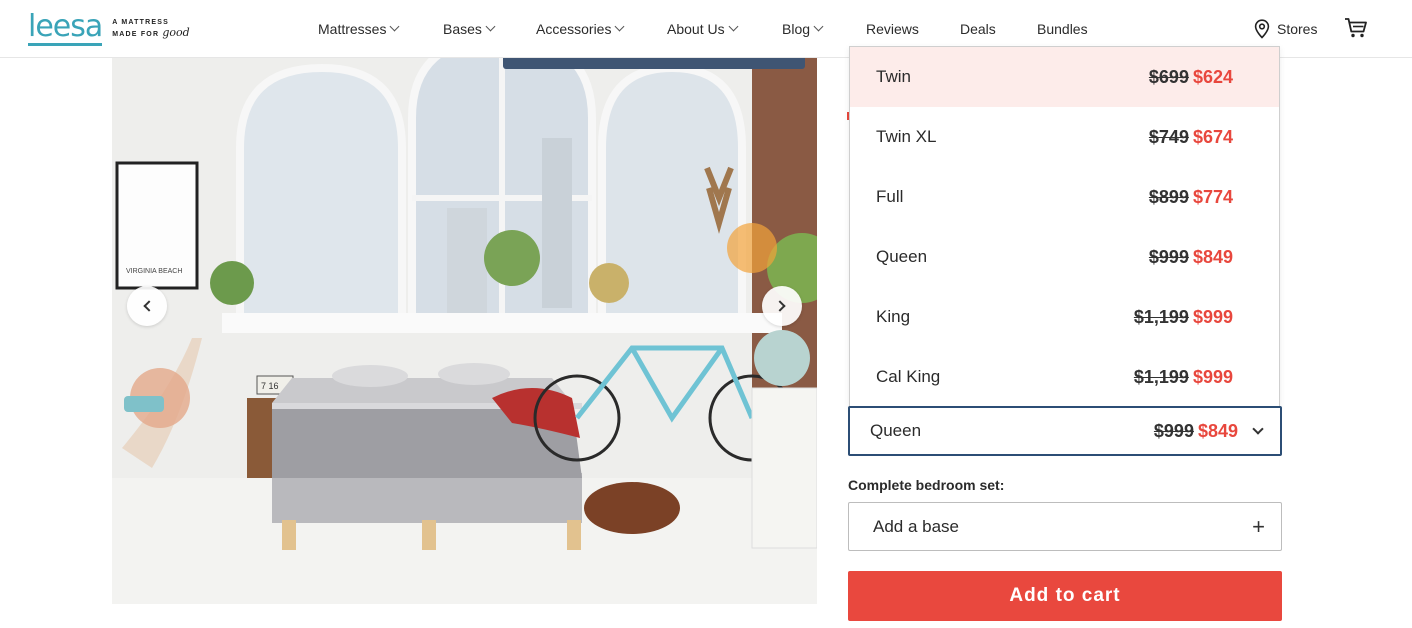 Image resolution: width=1412 pixels, height=628 pixels. Describe the element at coordinates (1262, 29) in the screenshot. I see `map-pin-icon` at that location.